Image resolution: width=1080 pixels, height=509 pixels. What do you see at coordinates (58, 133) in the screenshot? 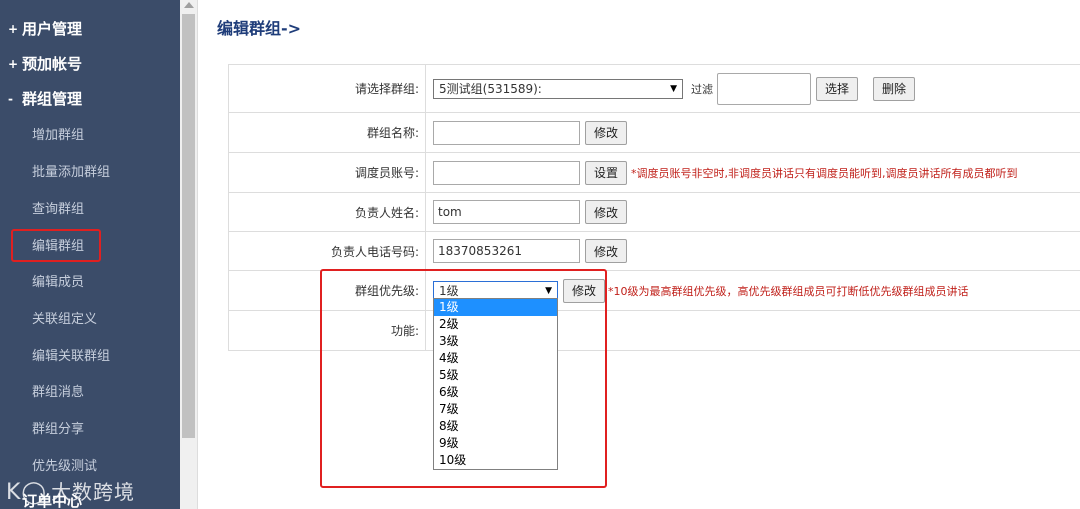
I see `sidebar-item-add-group: 增加群组` at bounding box center [58, 133].